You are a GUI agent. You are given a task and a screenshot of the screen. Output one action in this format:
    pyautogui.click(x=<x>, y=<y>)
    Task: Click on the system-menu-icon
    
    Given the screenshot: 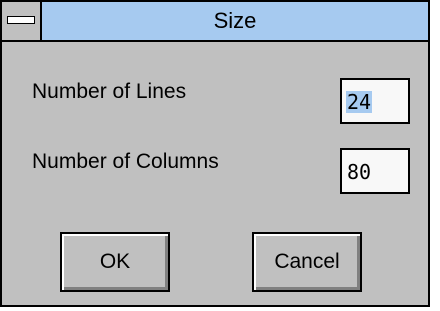 What is the action you would take?
    pyautogui.click(x=21, y=20)
    